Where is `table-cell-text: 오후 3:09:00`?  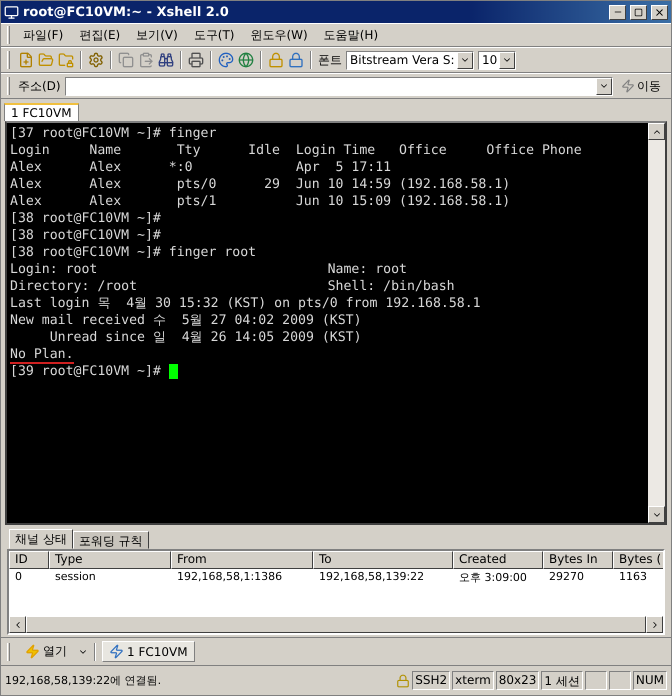
table-cell-text: 오후 3:09:00 is located at coordinates (493, 578).